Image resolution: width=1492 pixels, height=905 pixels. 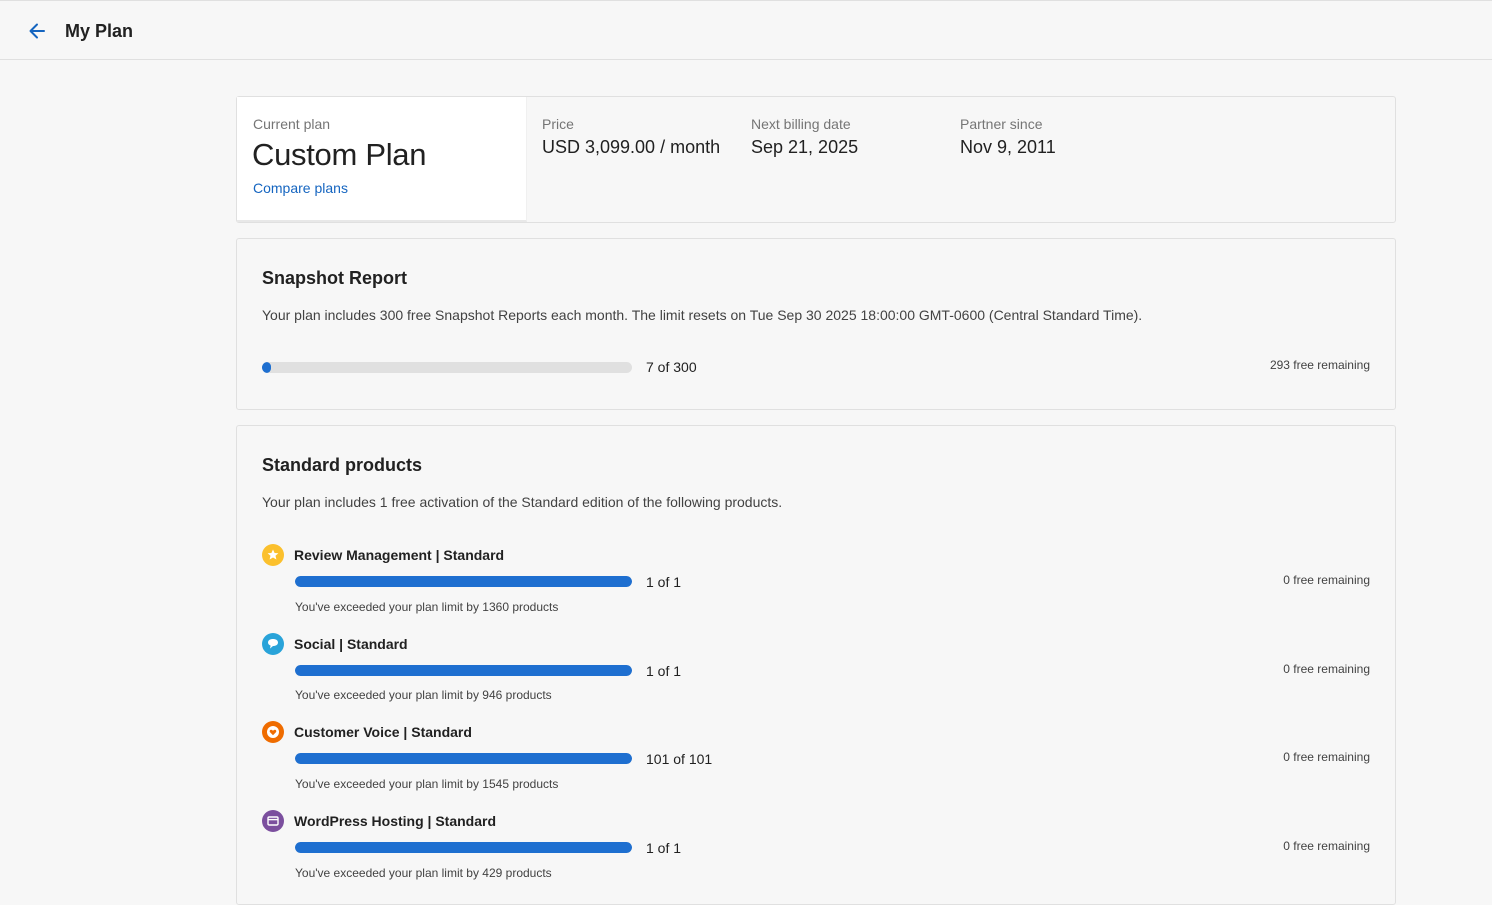 I want to click on price-label: Price, so click(x=558, y=124).